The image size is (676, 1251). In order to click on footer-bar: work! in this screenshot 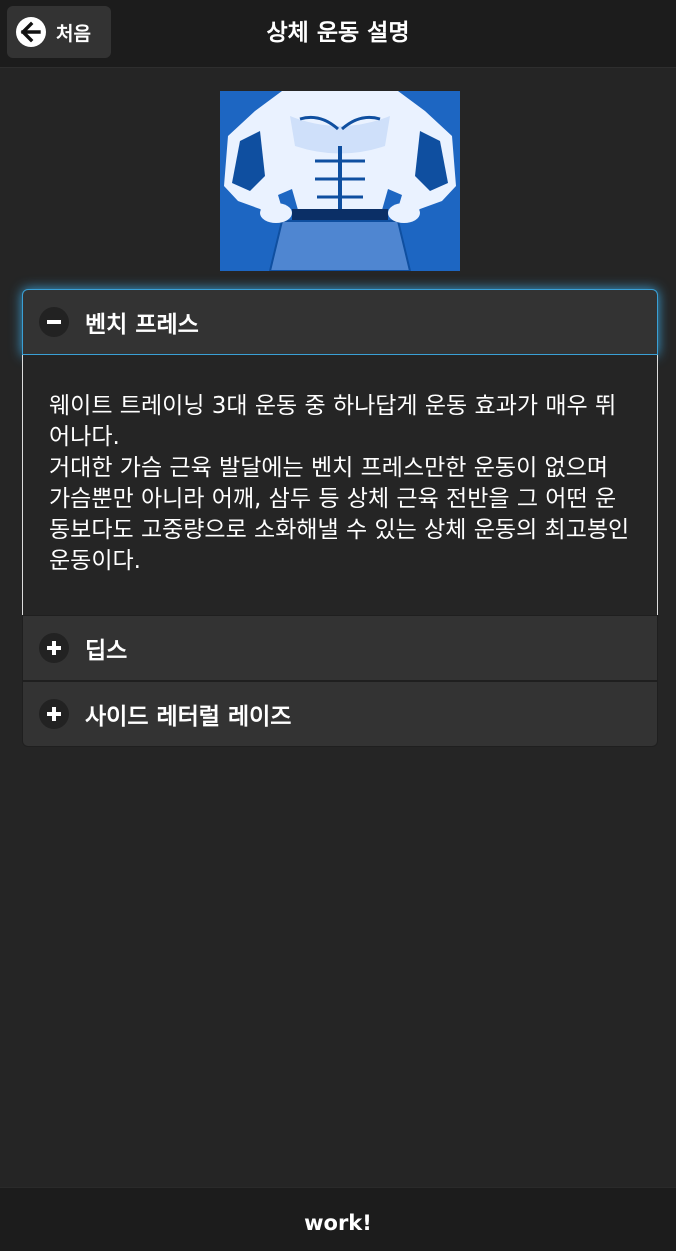, I will do `click(338, 1219)`.